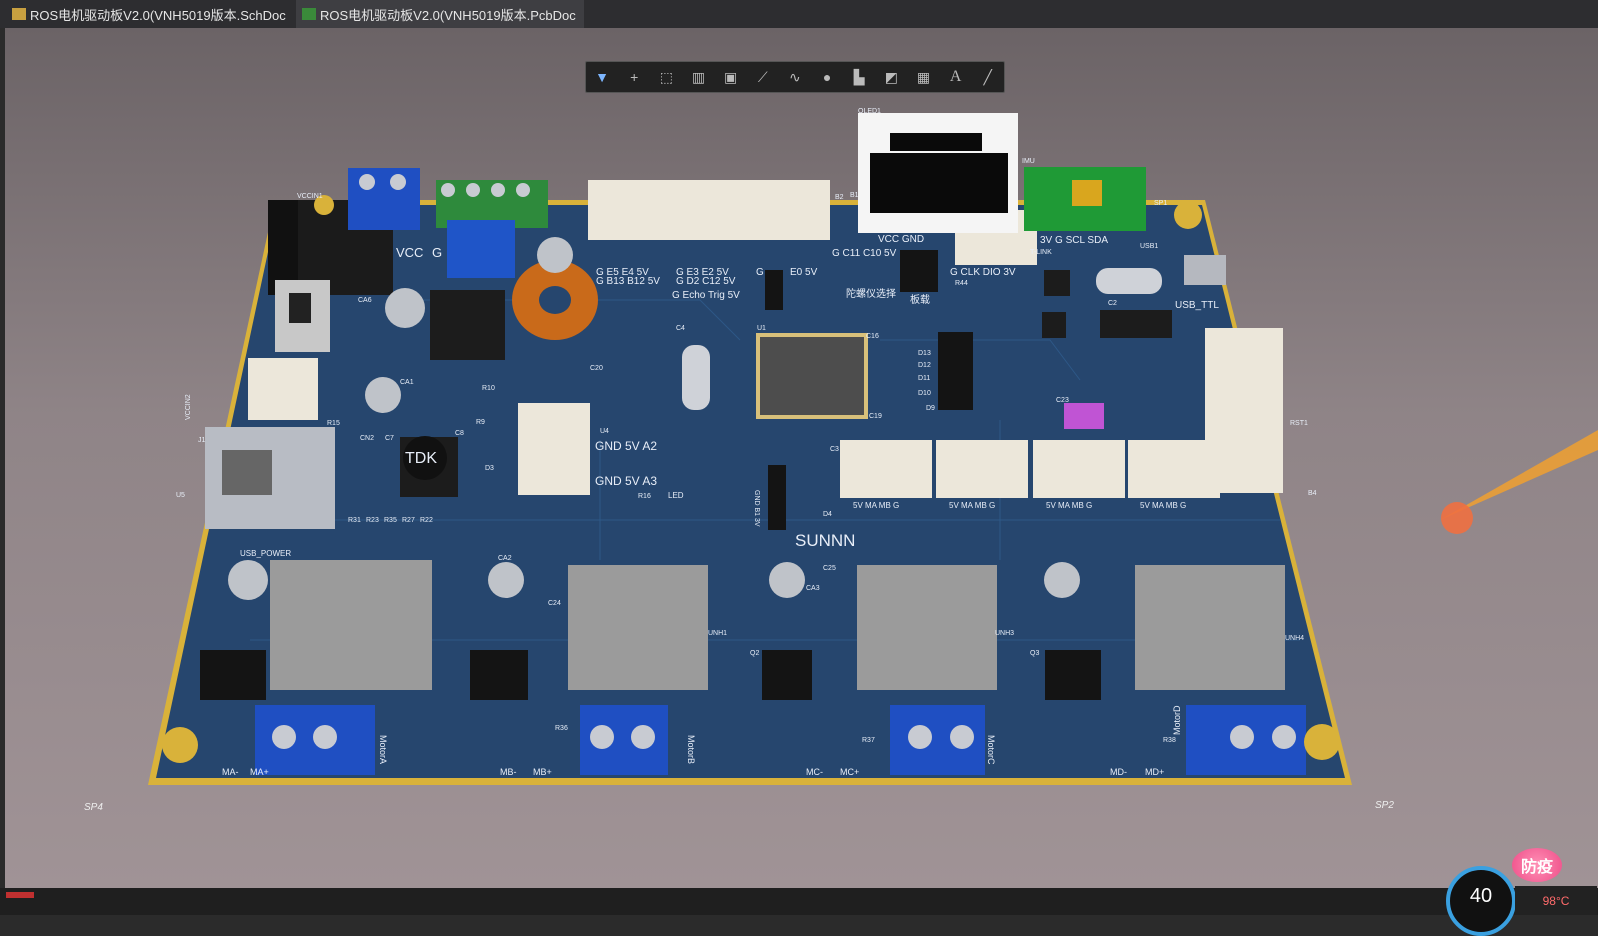 Image resolution: width=1598 pixels, height=936 pixels. Describe the element at coordinates (829, 568) in the screenshot. I see `ref-c25: C25` at that location.